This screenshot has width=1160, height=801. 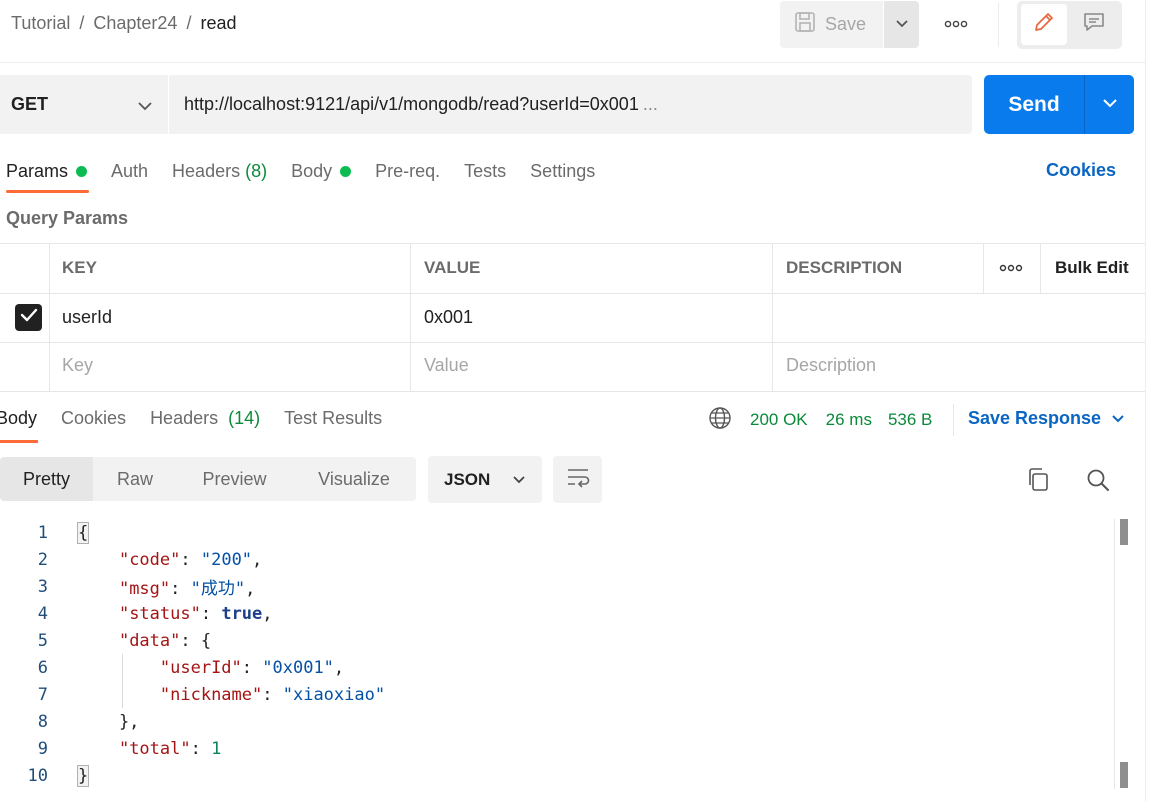 I want to click on new-key-input: Key, so click(x=77, y=365).